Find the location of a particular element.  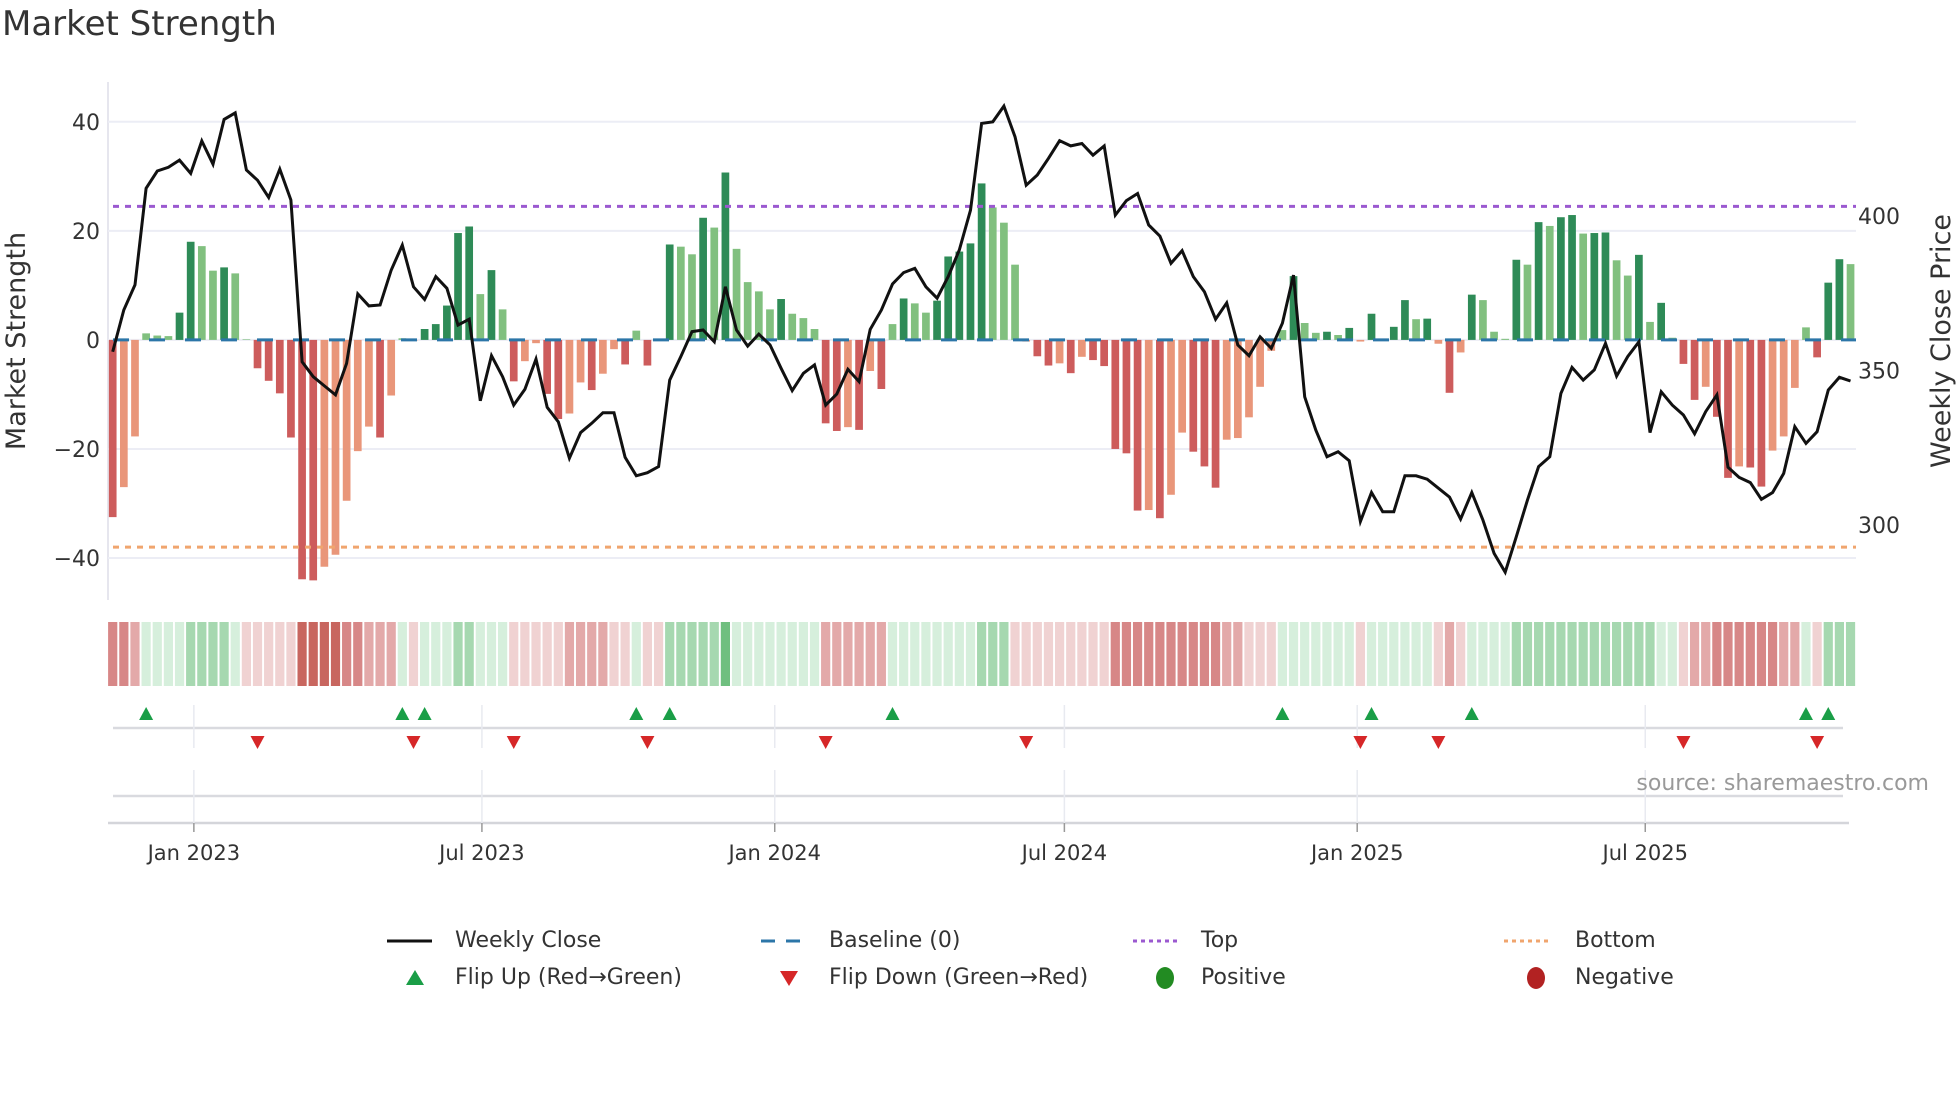

y-tick-label: 0 is located at coordinates (93, 341).